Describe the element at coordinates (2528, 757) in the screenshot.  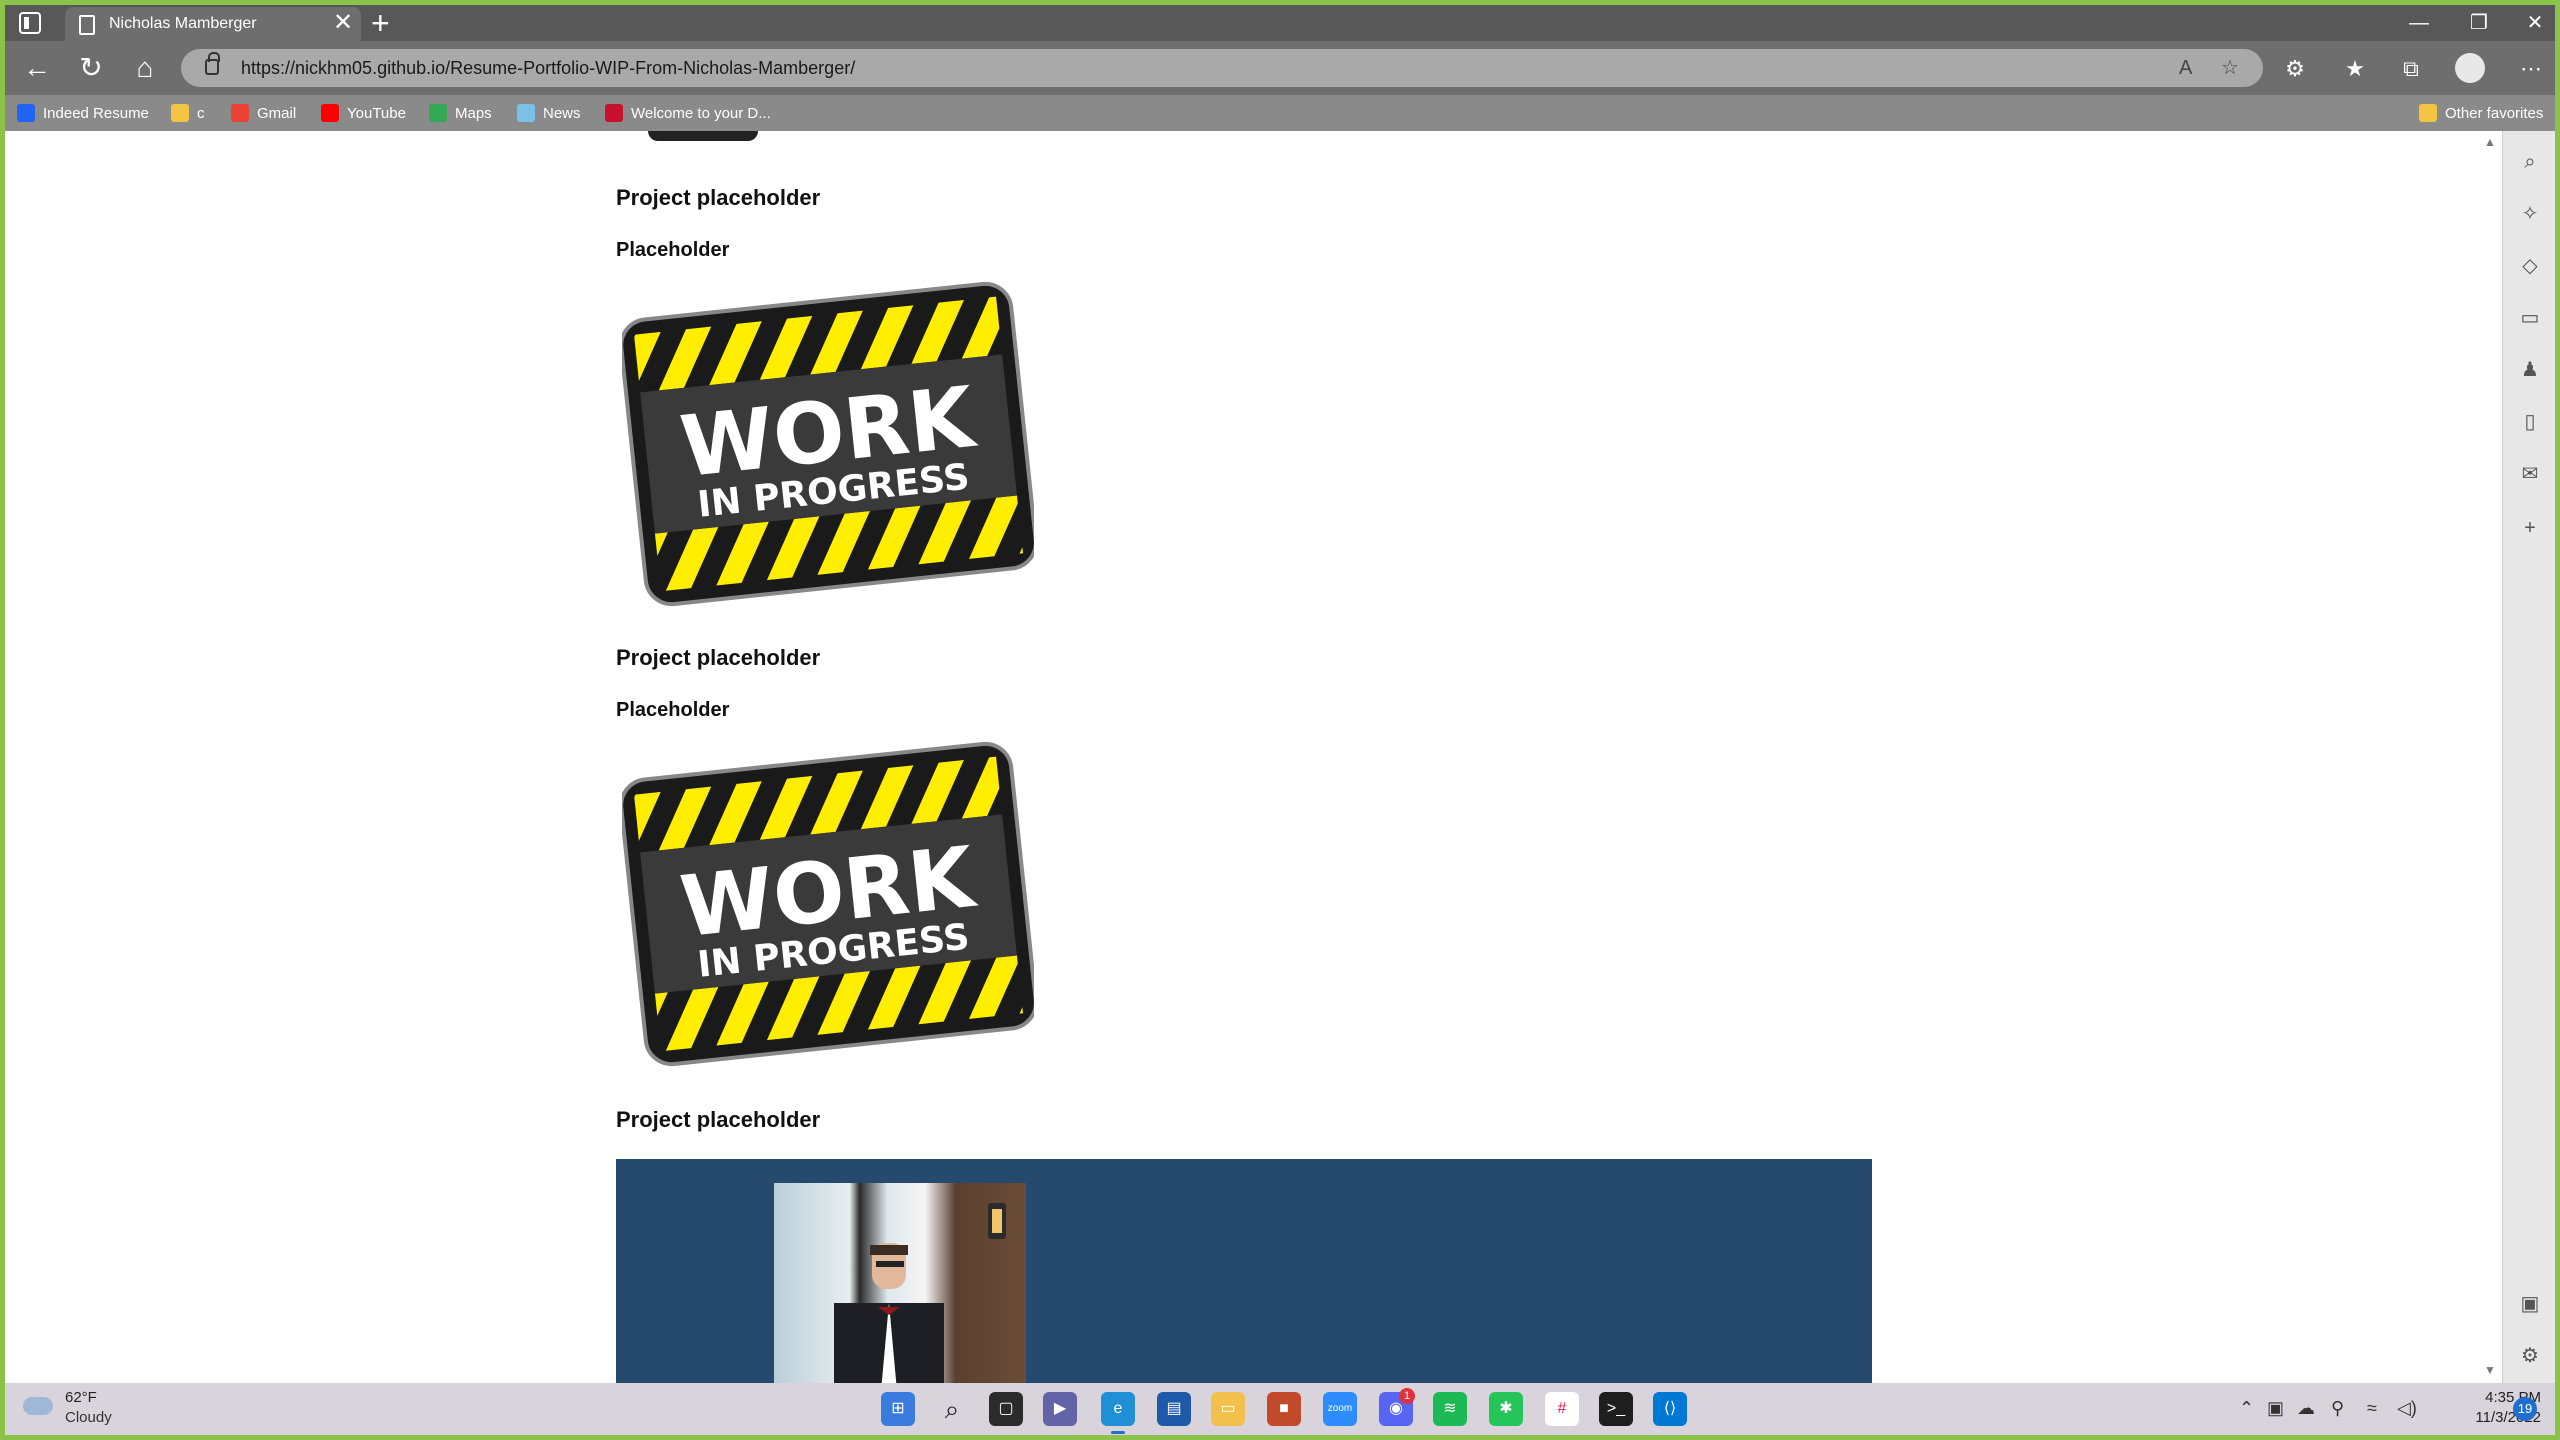
I see `edge-sidebar: ⌕ ✧ ◇ ▭ ♟ ▯ ✉ + ▣ ⚙` at that location.